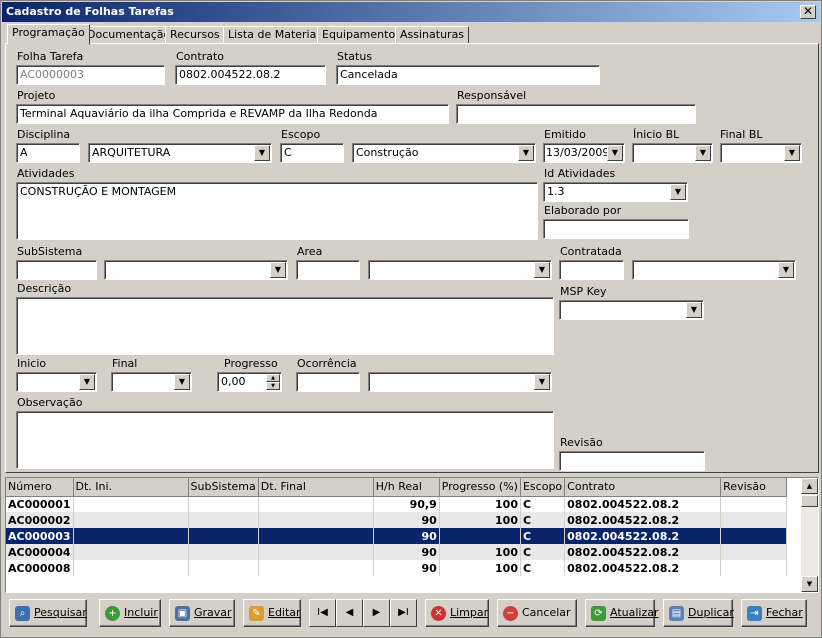  Describe the element at coordinates (249, 382) in the screenshot. I see `progresso-spinner: 0,00 ▲ ▼` at that location.